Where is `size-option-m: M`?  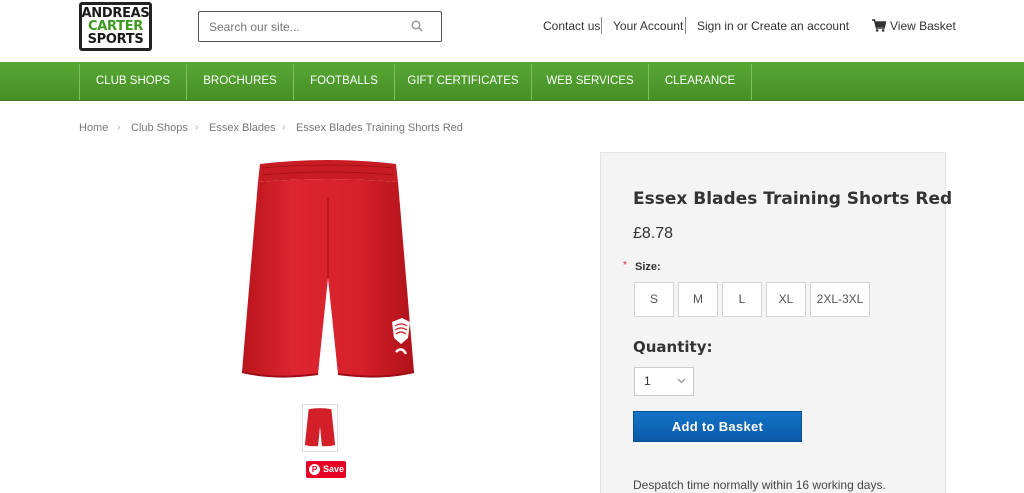 size-option-m: M is located at coordinates (698, 299).